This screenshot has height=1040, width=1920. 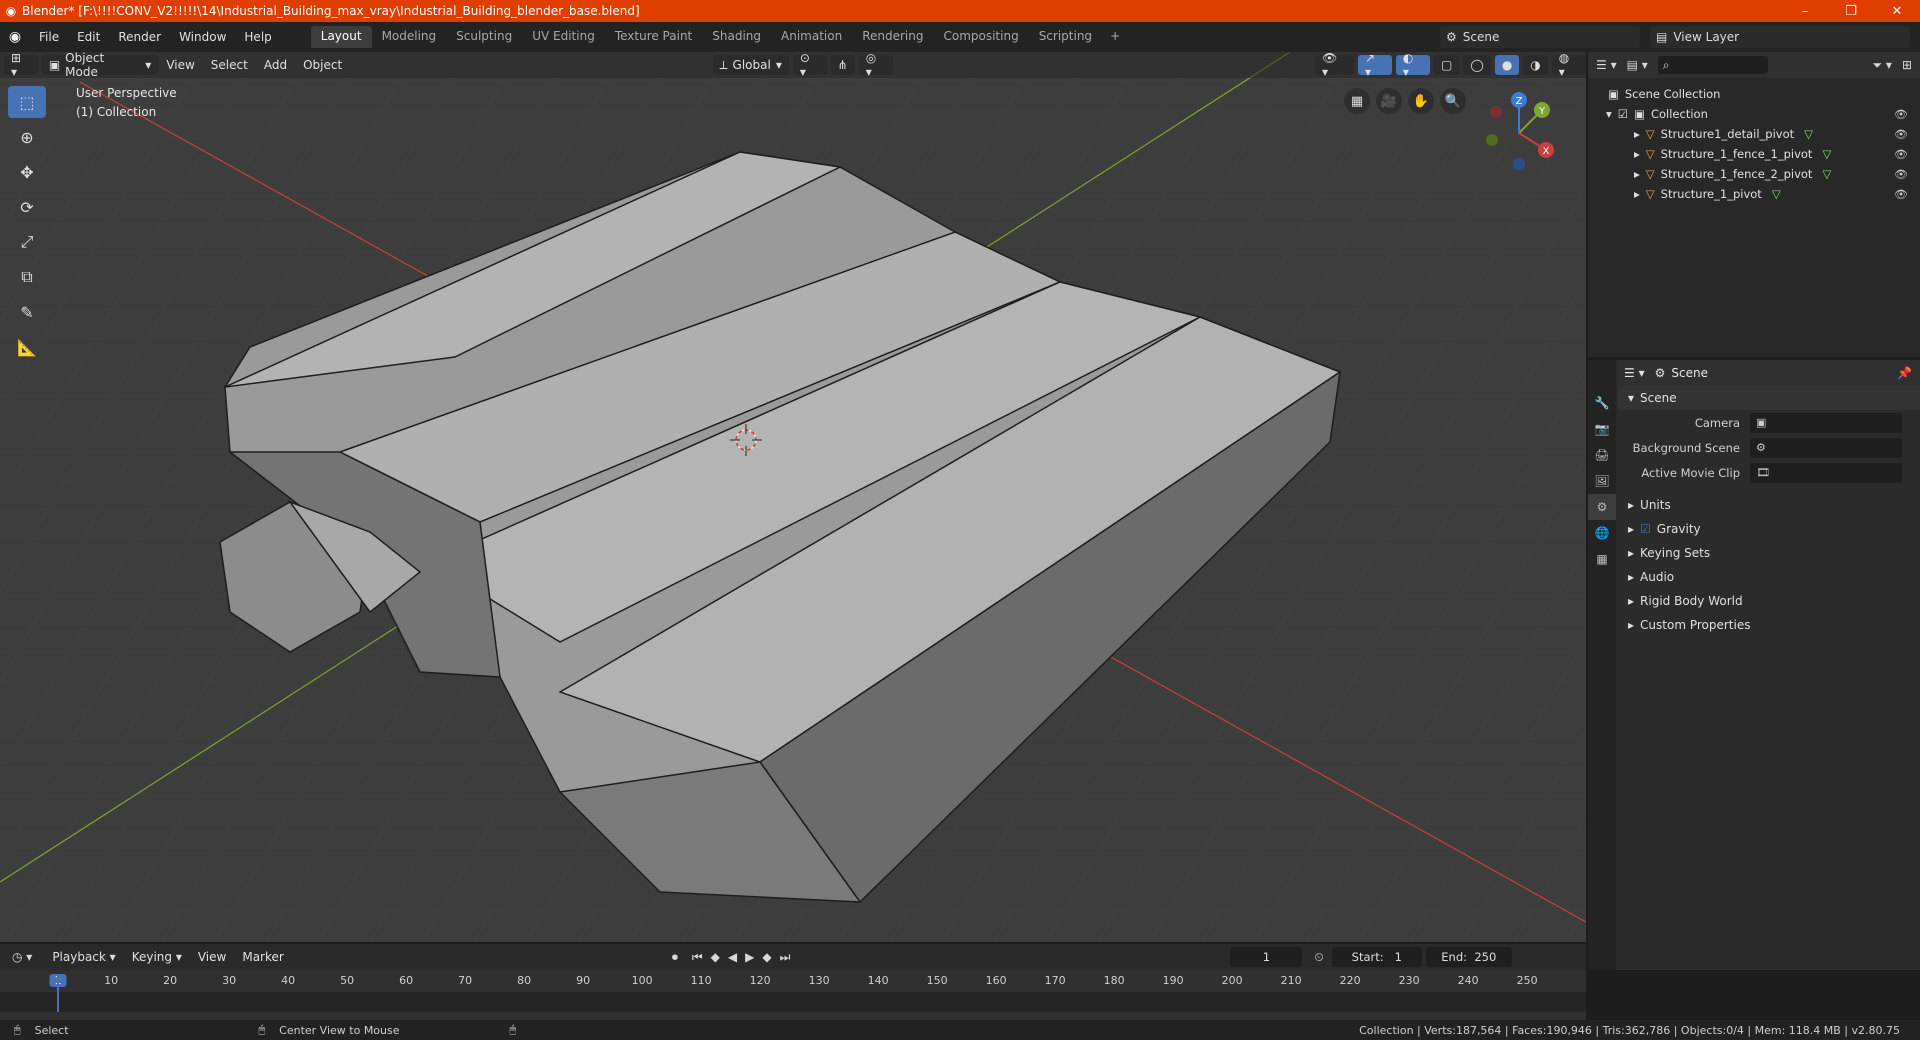 What do you see at coordinates (766, 957) in the screenshot?
I see `next-keyframe-icon: ◆` at bounding box center [766, 957].